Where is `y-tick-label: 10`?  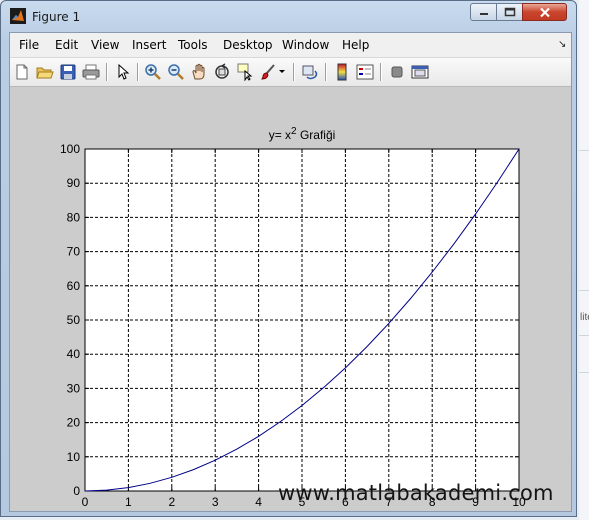 y-tick-label: 10 is located at coordinates (74, 457).